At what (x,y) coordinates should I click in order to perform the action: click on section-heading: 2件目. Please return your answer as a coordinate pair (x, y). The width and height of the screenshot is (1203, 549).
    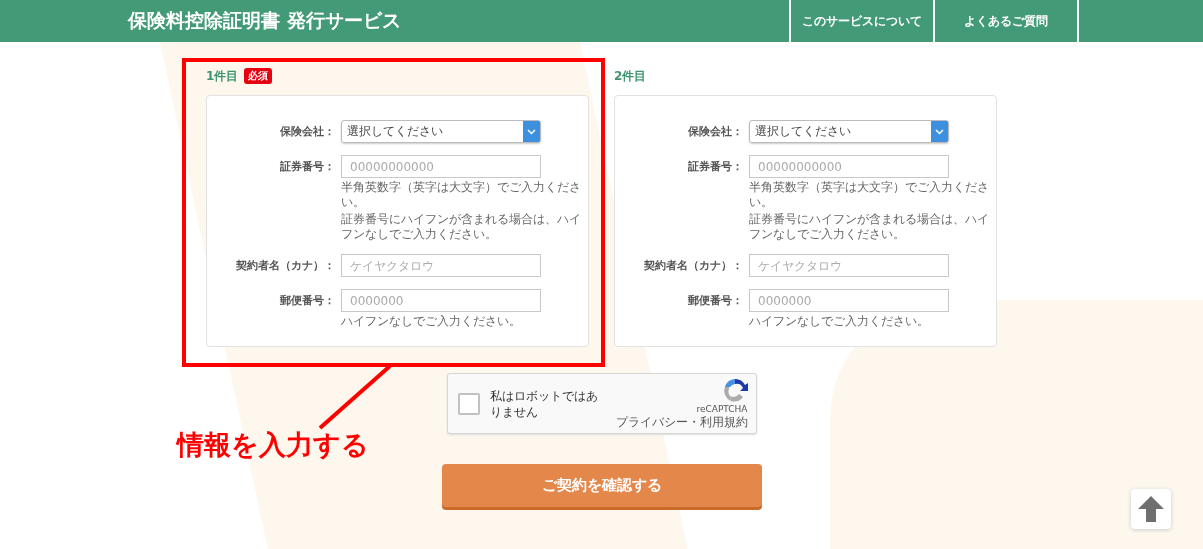
    Looking at the image, I should click on (630, 76).